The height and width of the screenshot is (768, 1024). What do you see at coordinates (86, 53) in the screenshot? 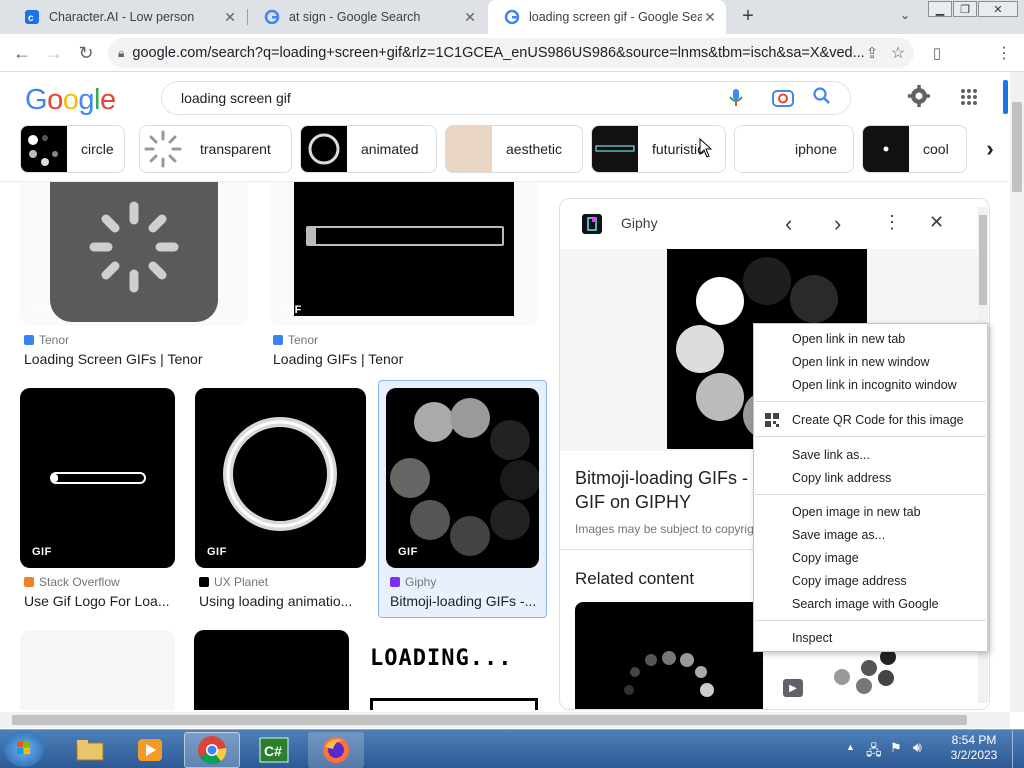
I see `reload-icon: ↻` at bounding box center [86, 53].